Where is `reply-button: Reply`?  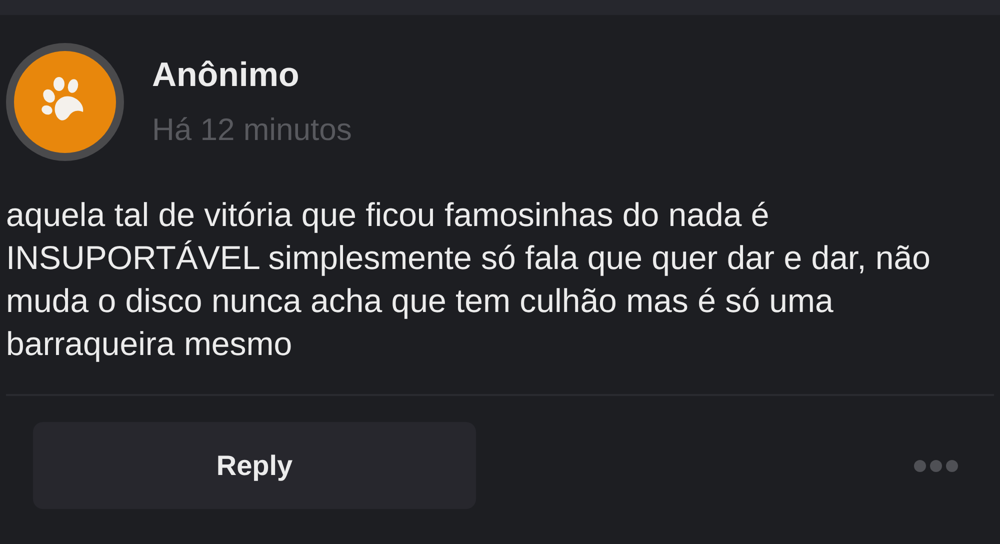
reply-button: Reply is located at coordinates (254, 465).